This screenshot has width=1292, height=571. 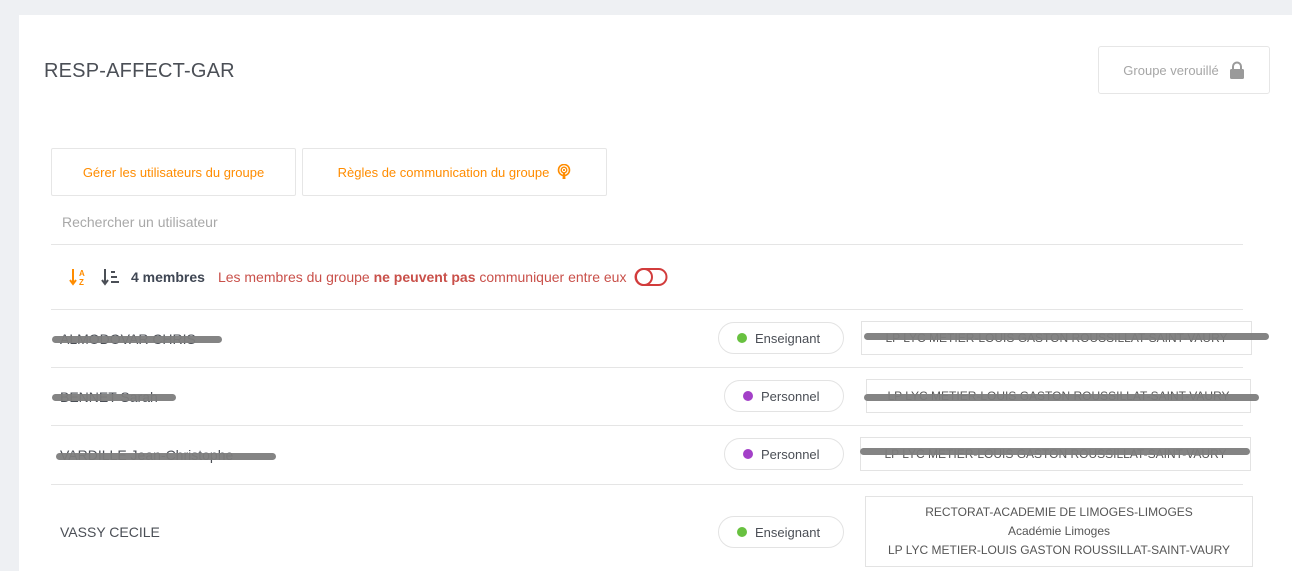 I want to click on structure-name: Académie Limoges, so click(x=1059, y=531).